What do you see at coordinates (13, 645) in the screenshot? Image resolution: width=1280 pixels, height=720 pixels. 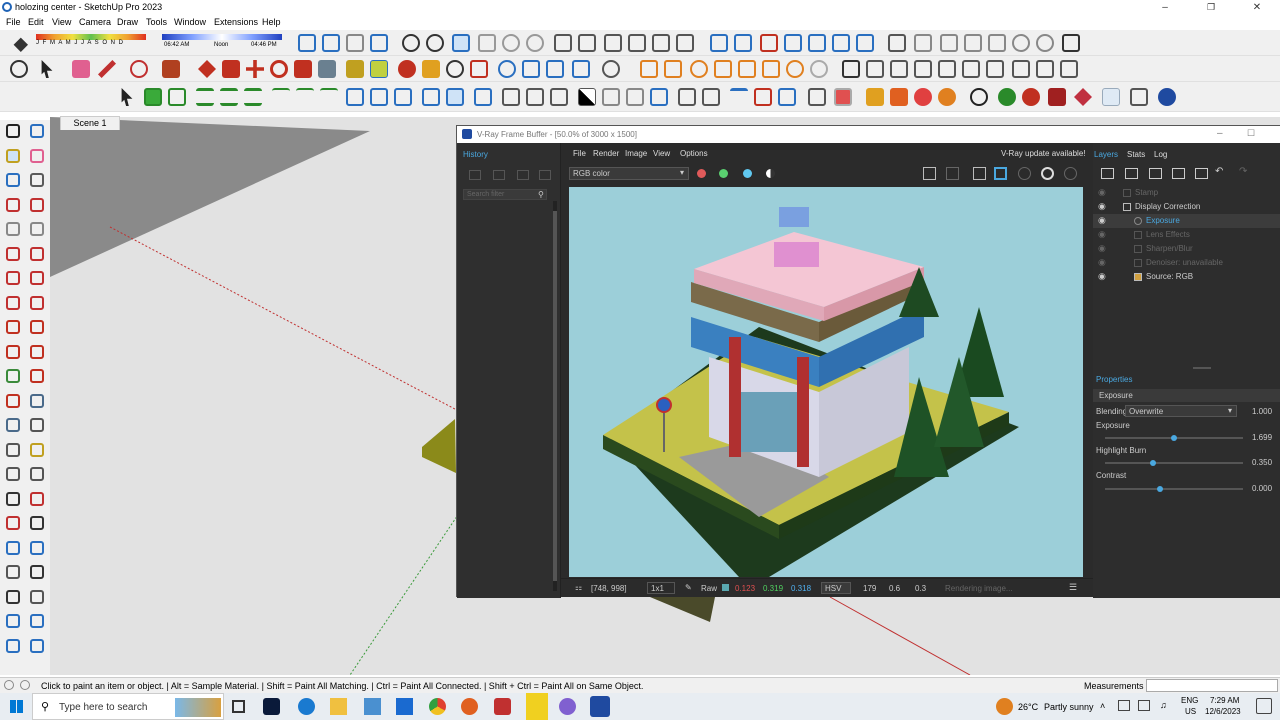 I see `sandbox-c-tool-icon` at bounding box center [13, 645].